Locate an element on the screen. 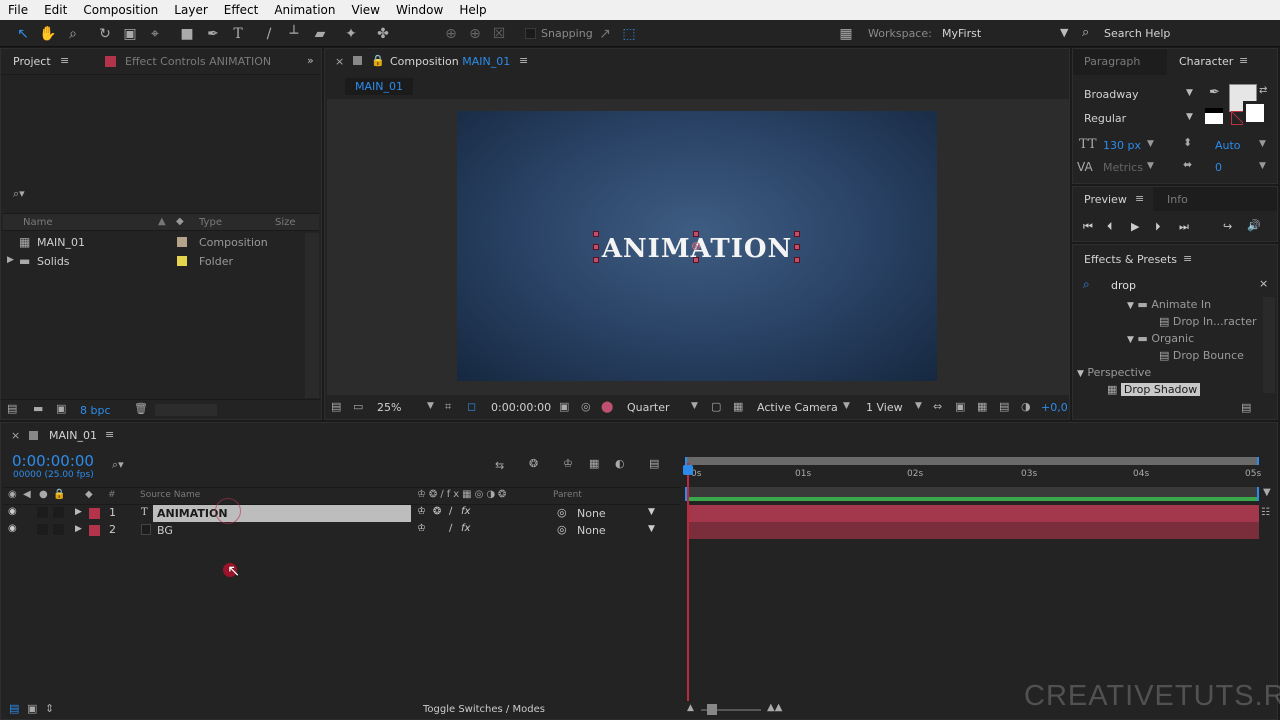  flowchart-icon: ▤ is located at coordinates (1004, 406).